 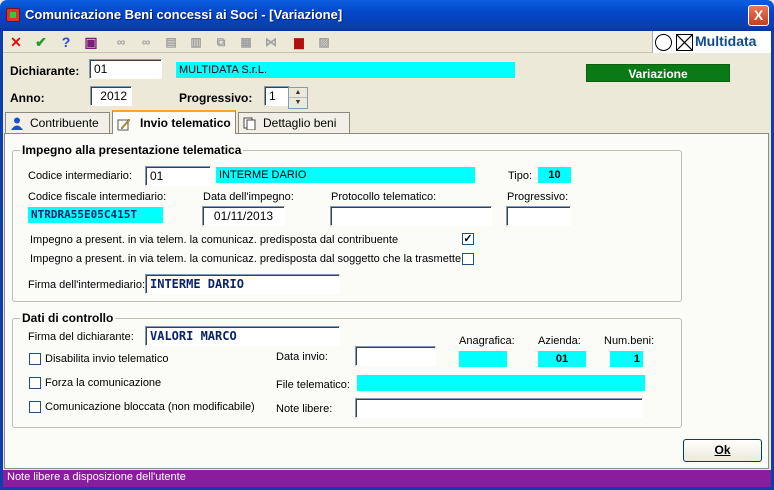 What do you see at coordinates (501, 383) in the screenshot?
I see `file-telematico-field` at bounding box center [501, 383].